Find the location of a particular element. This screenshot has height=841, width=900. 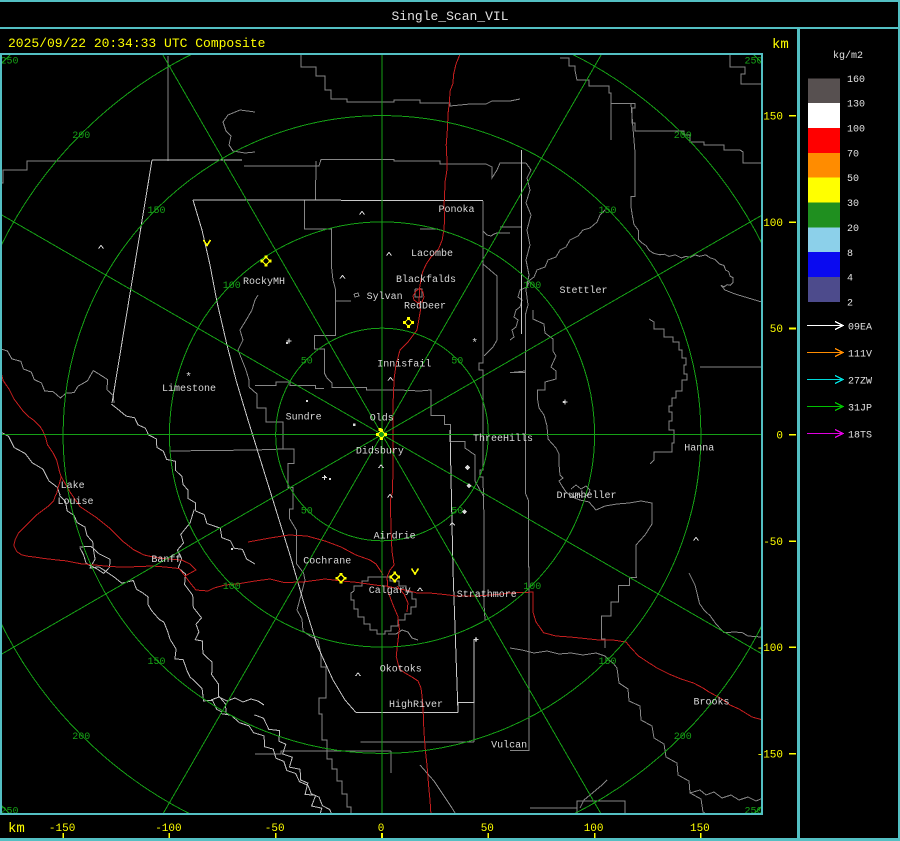

svg-text: Sylvan is located at coordinates (385, 297).